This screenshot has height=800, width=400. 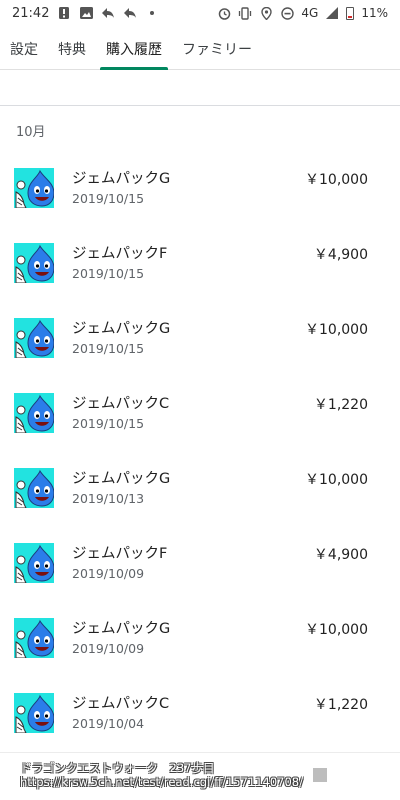 I want to click on purchase-row: ジェムパックG 2019/10/09 ￥10,000, so click(x=200, y=637).